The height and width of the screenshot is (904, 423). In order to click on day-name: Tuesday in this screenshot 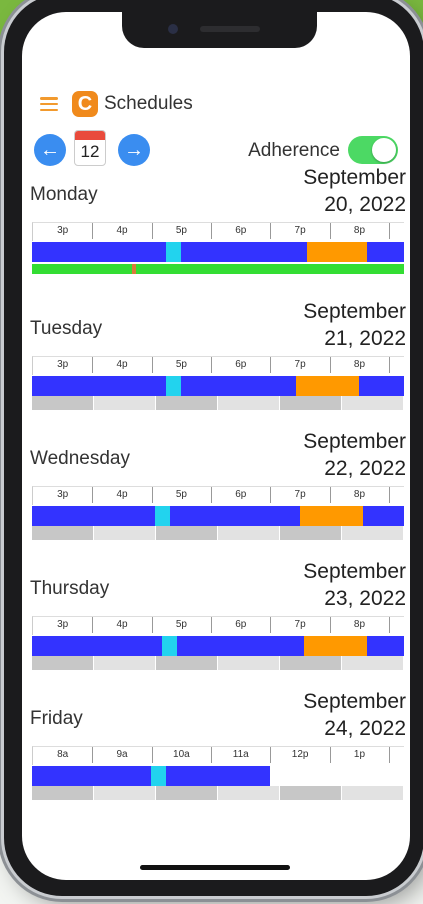, I will do `click(66, 328)`.